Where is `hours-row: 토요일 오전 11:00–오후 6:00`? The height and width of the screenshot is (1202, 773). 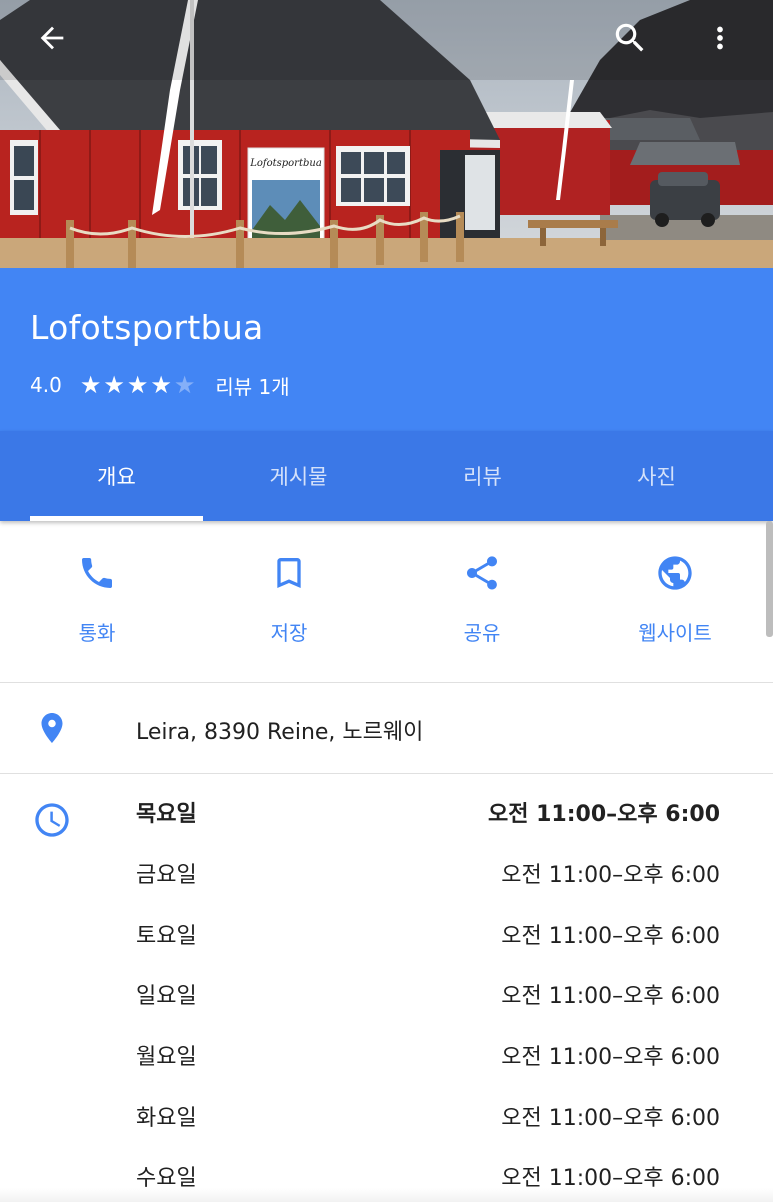 hours-row: 토요일 오전 11:00–오후 6:00 is located at coordinates (428, 934).